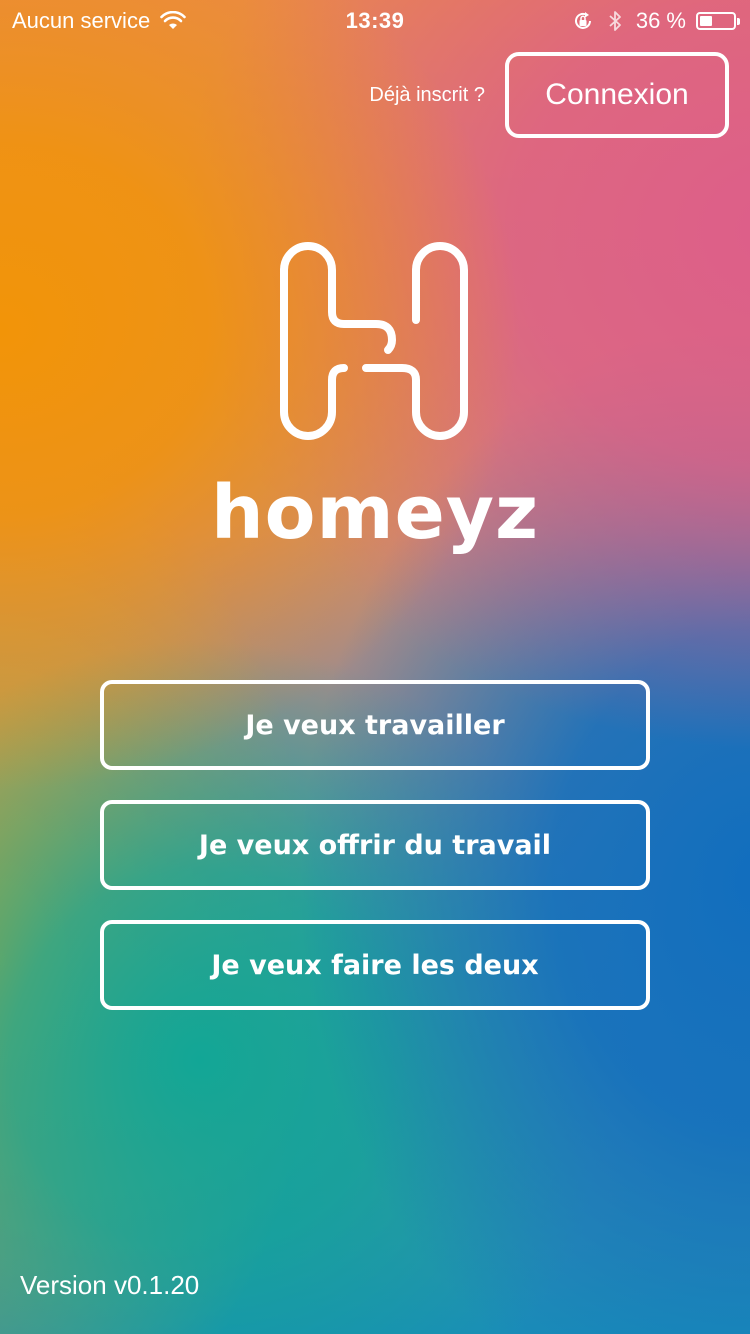 The width and height of the screenshot is (750, 1334). What do you see at coordinates (375, 845) in the screenshot?
I see `role-offer-work-button: Je veux offrir du travail` at bounding box center [375, 845].